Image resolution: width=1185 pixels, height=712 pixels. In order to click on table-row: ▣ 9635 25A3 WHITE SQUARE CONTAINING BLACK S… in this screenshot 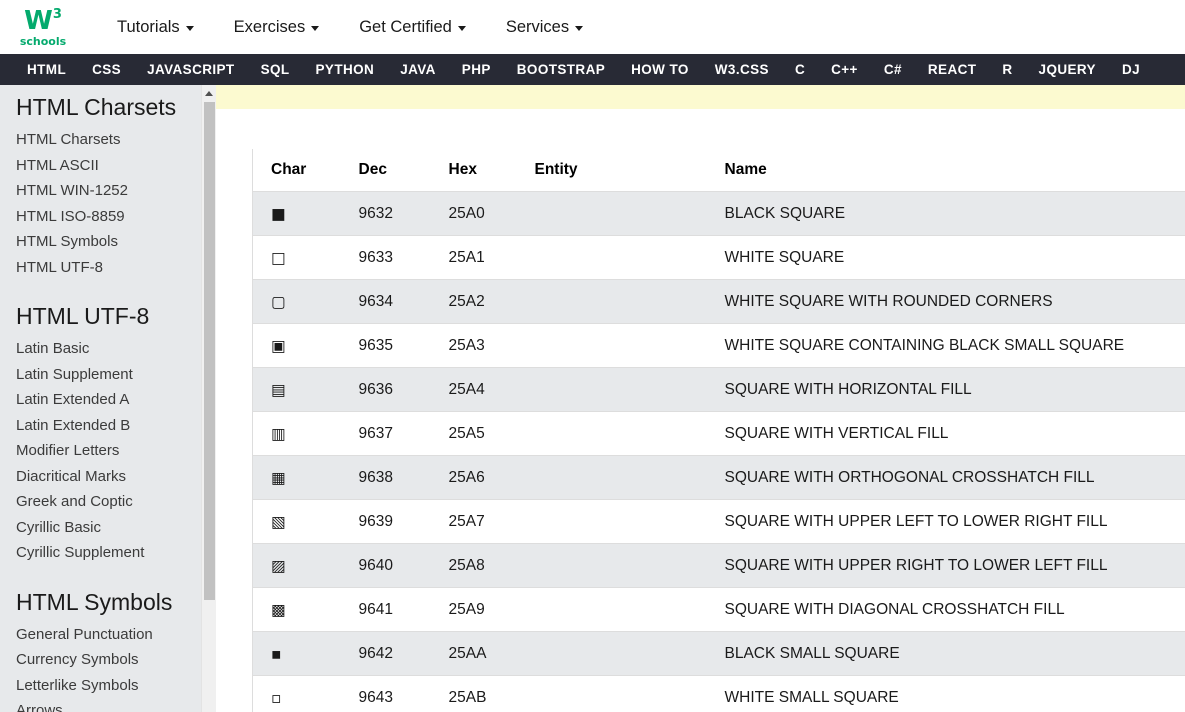, I will do `click(718, 345)`.